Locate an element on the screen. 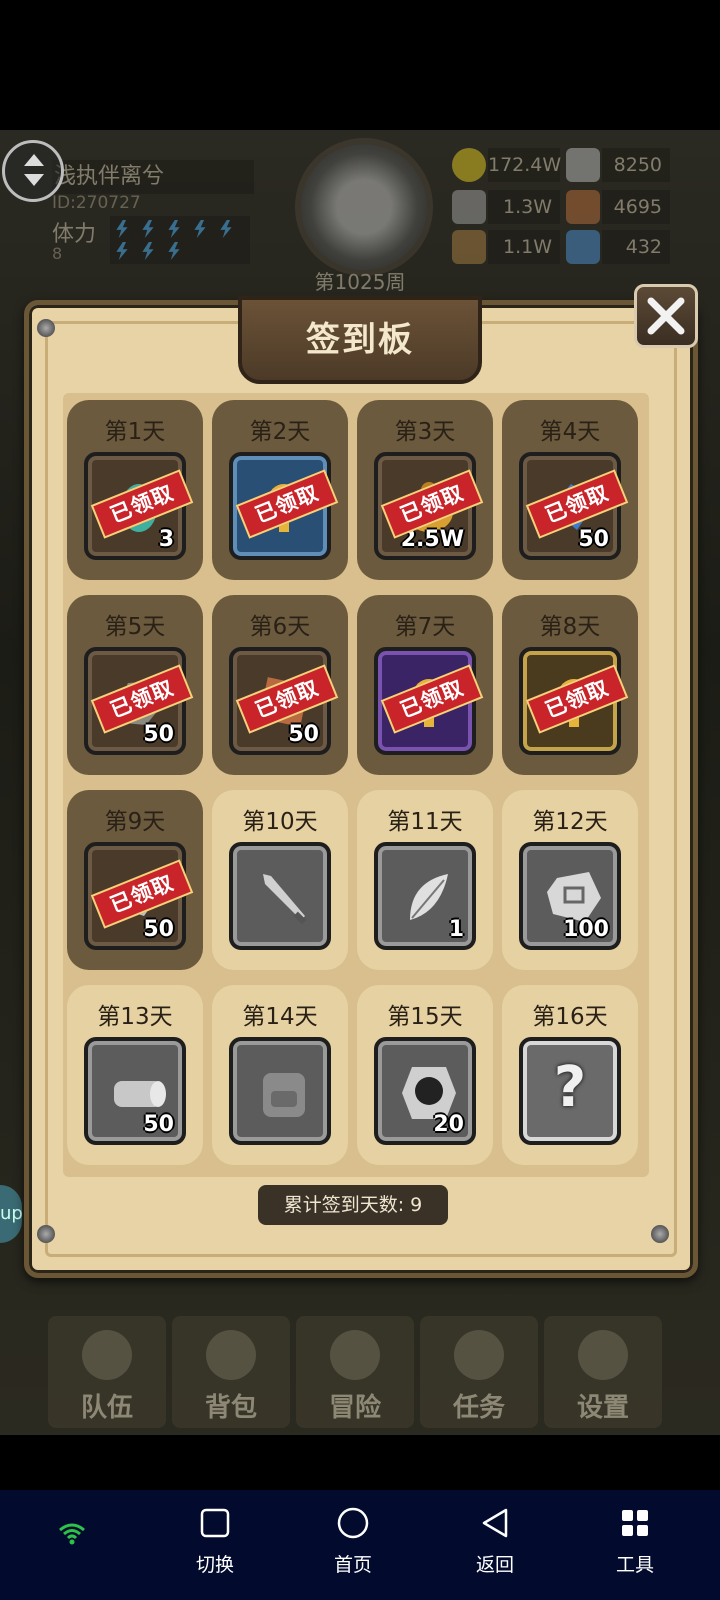  nav-adventure: 冒险 is located at coordinates (355, 1372).